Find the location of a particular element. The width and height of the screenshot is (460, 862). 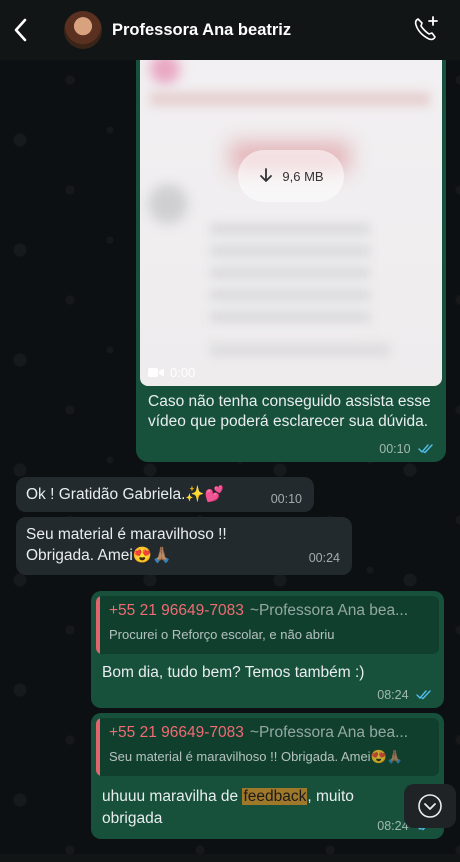

scroll-to-bottom-button is located at coordinates (430, 806).